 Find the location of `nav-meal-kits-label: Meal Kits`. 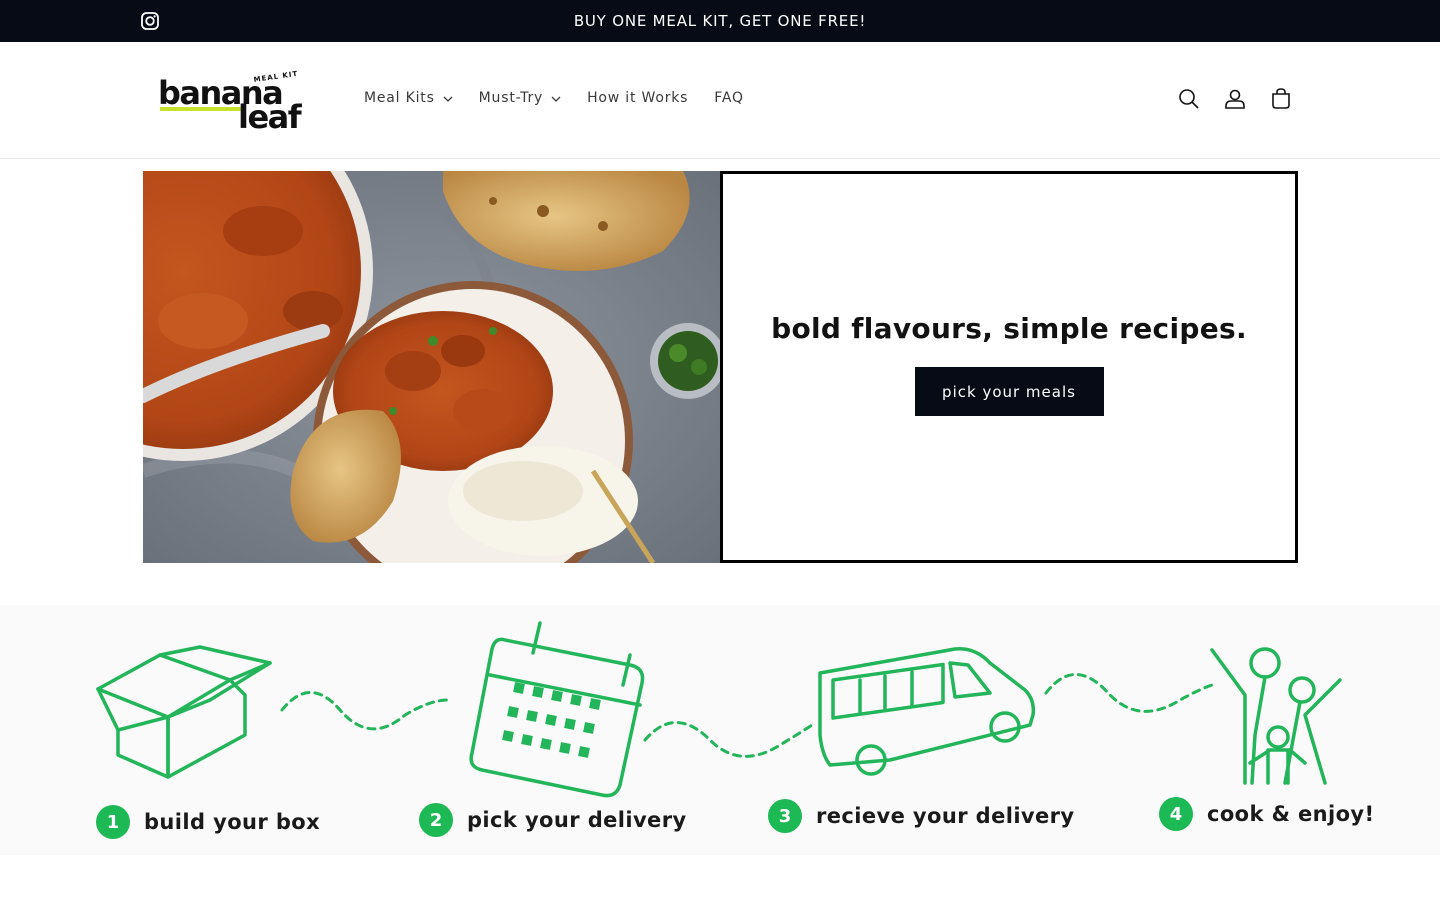

nav-meal-kits-label: Meal Kits is located at coordinates (399, 98).